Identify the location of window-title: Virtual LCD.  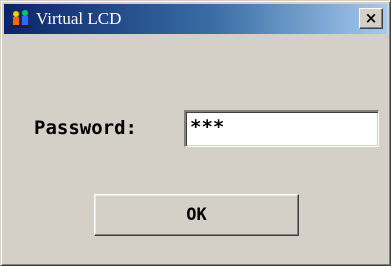
(79, 18).